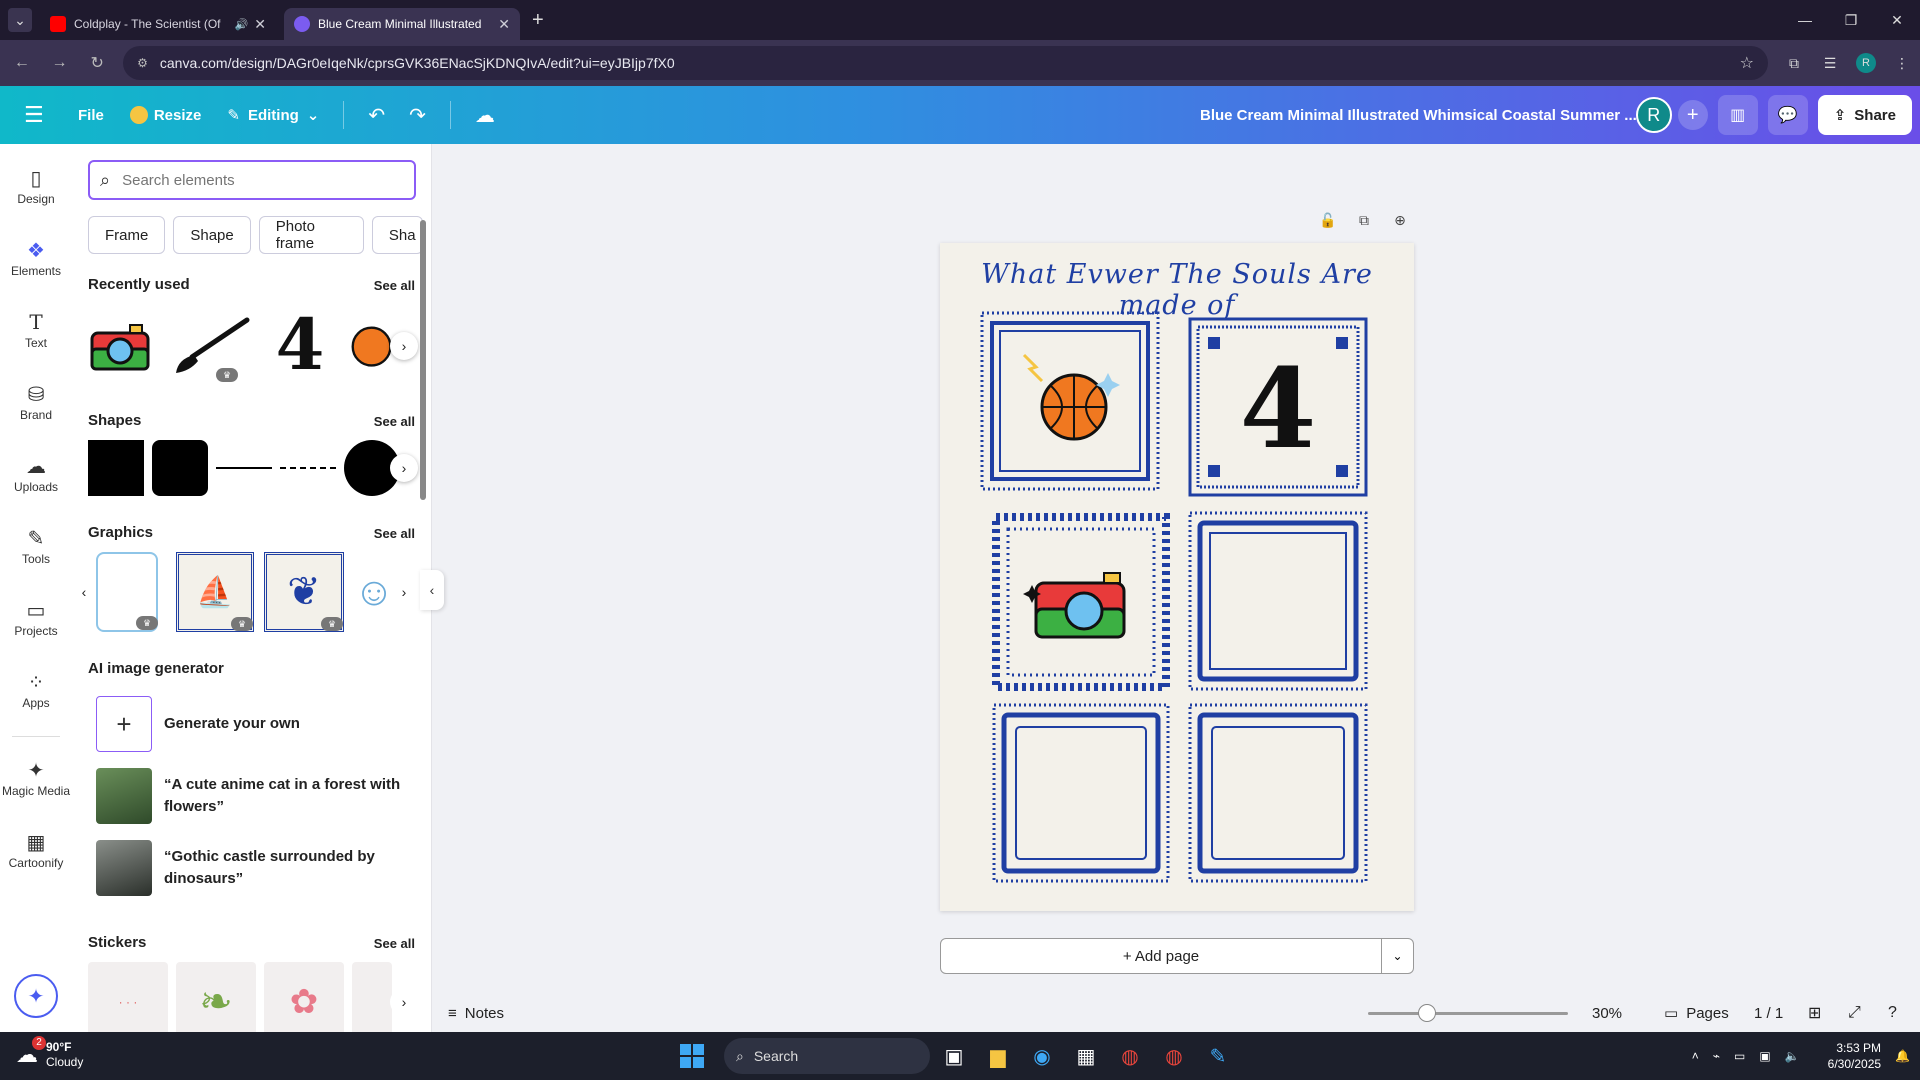 This screenshot has width=1920, height=1080. Describe the element at coordinates (36, 778) in the screenshot. I see `rail-item-magic-media: ✦ Magic Media` at that location.